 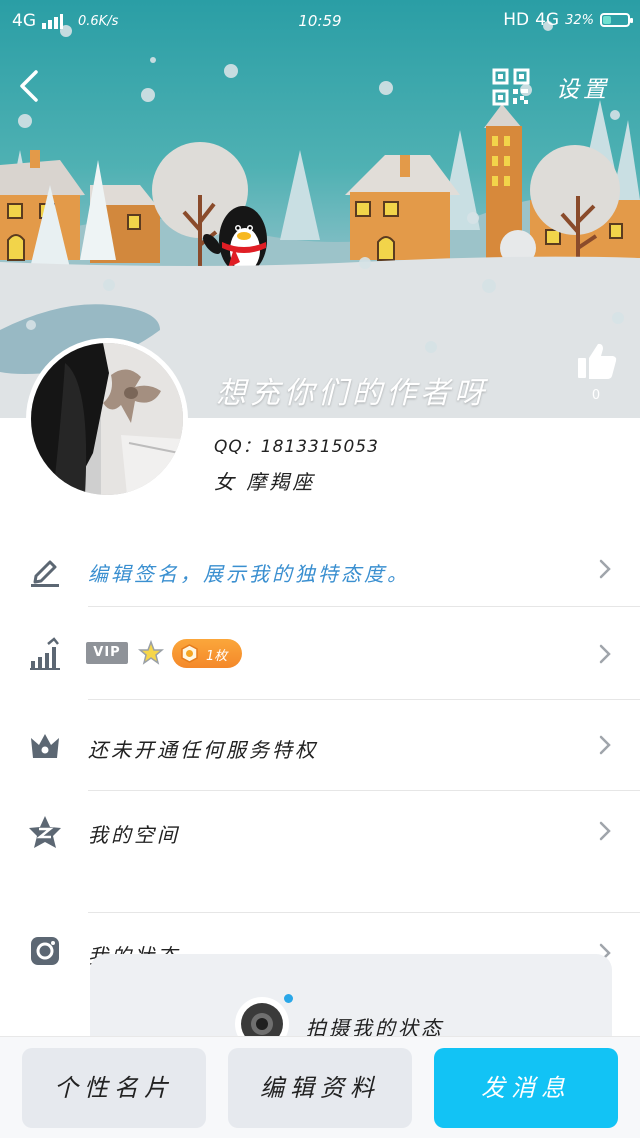 What do you see at coordinates (320, 831) in the screenshot?
I see `qzone-row: 我的空间` at bounding box center [320, 831].